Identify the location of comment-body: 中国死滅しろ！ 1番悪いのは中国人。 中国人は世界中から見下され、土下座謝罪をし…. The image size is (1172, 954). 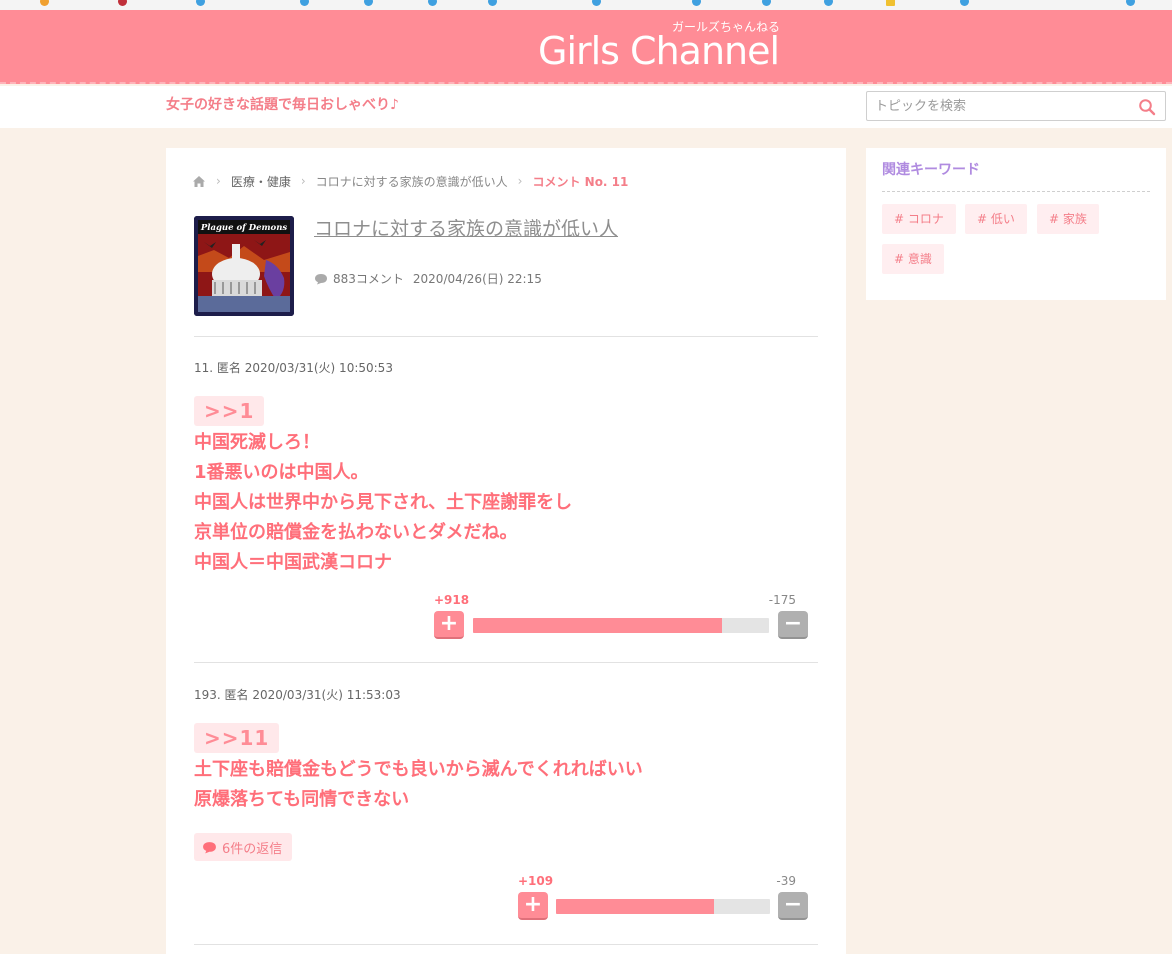
(506, 503).